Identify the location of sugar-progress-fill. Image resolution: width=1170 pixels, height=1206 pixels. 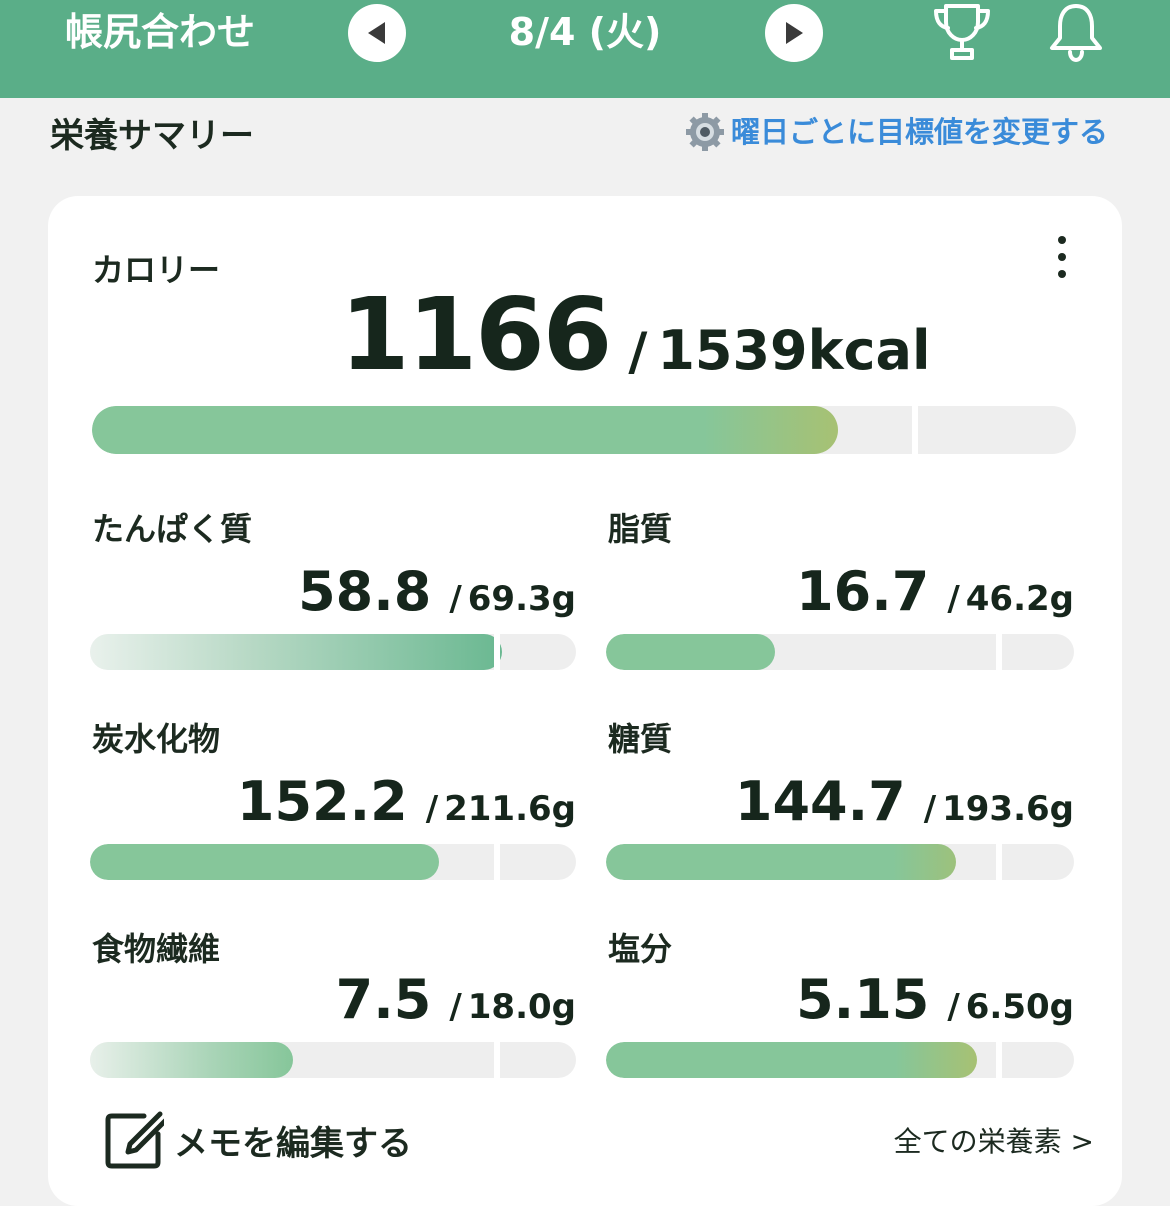
(781, 862).